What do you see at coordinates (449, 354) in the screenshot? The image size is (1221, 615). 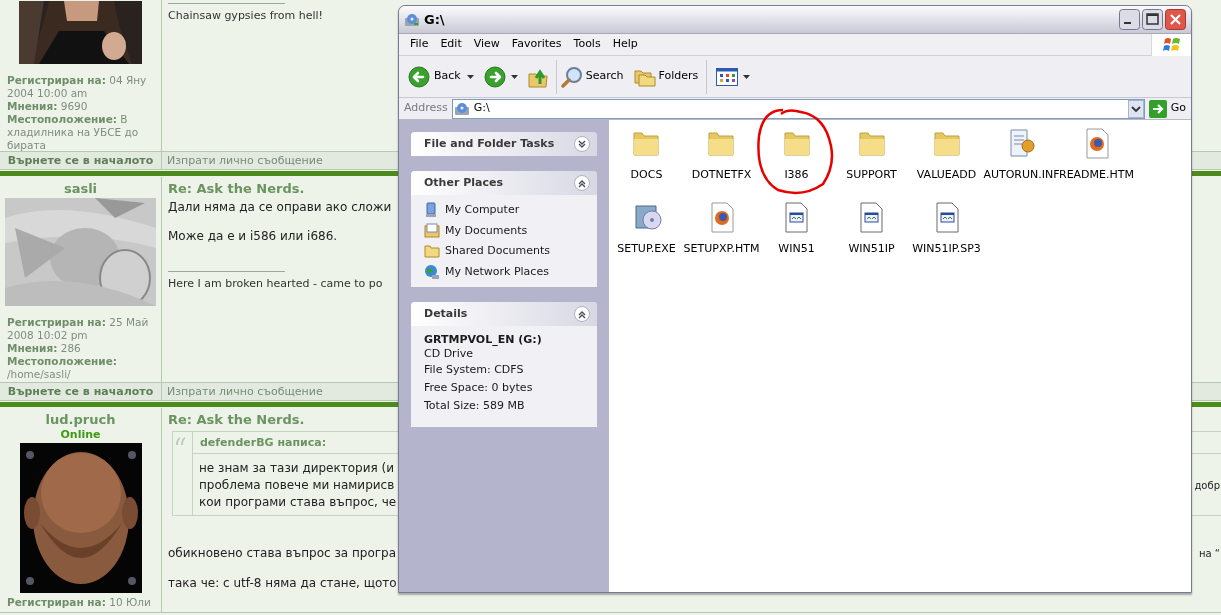 I see `detail-text: CD Drive` at bounding box center [449, 354].